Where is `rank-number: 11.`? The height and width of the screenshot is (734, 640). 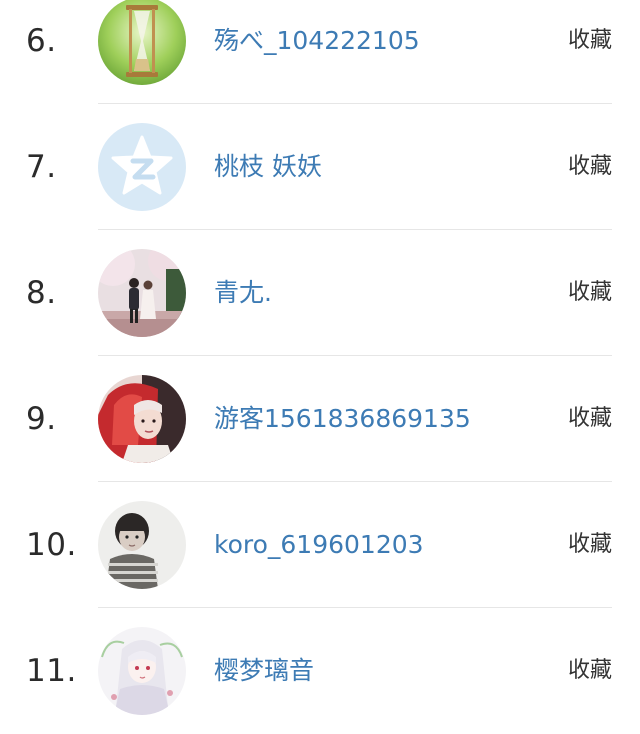
rank-number: 11. is located at coordinates (51, 671).